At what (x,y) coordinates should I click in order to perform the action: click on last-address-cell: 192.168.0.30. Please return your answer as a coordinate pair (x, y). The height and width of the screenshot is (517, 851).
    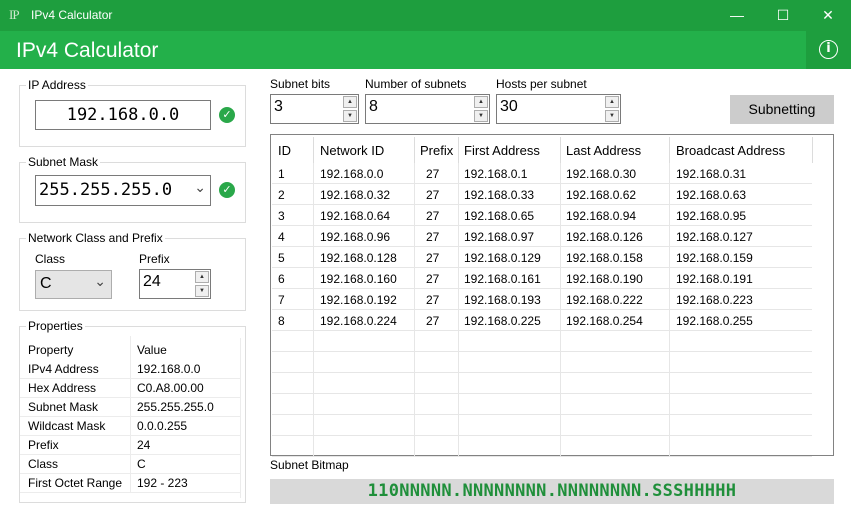
    Looking at the image, I should click on (601, 174).